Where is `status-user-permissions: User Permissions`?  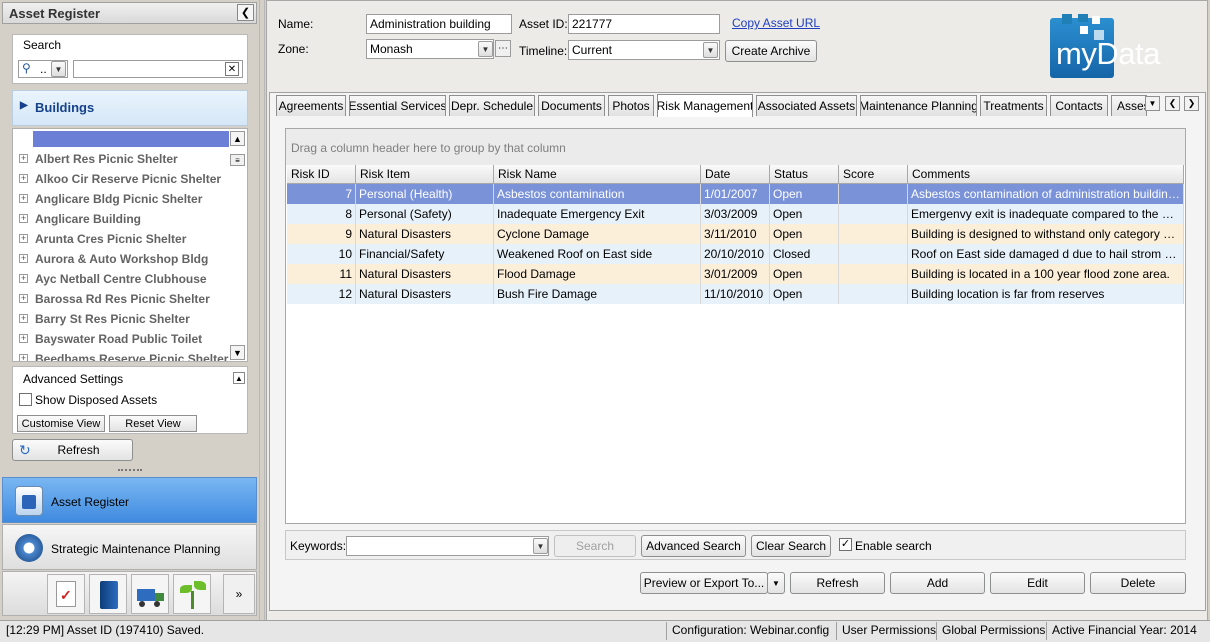 status-user-permissions: User Permissions is located at coordinates (889, 631).